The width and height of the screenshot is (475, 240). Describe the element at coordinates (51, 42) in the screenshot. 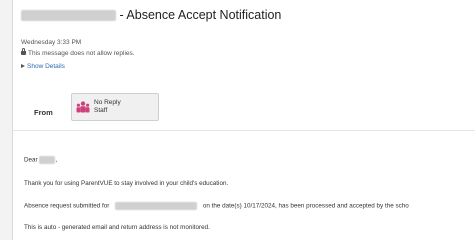

I see `email-datetime: Wednesday 3:33 PM` at that location.